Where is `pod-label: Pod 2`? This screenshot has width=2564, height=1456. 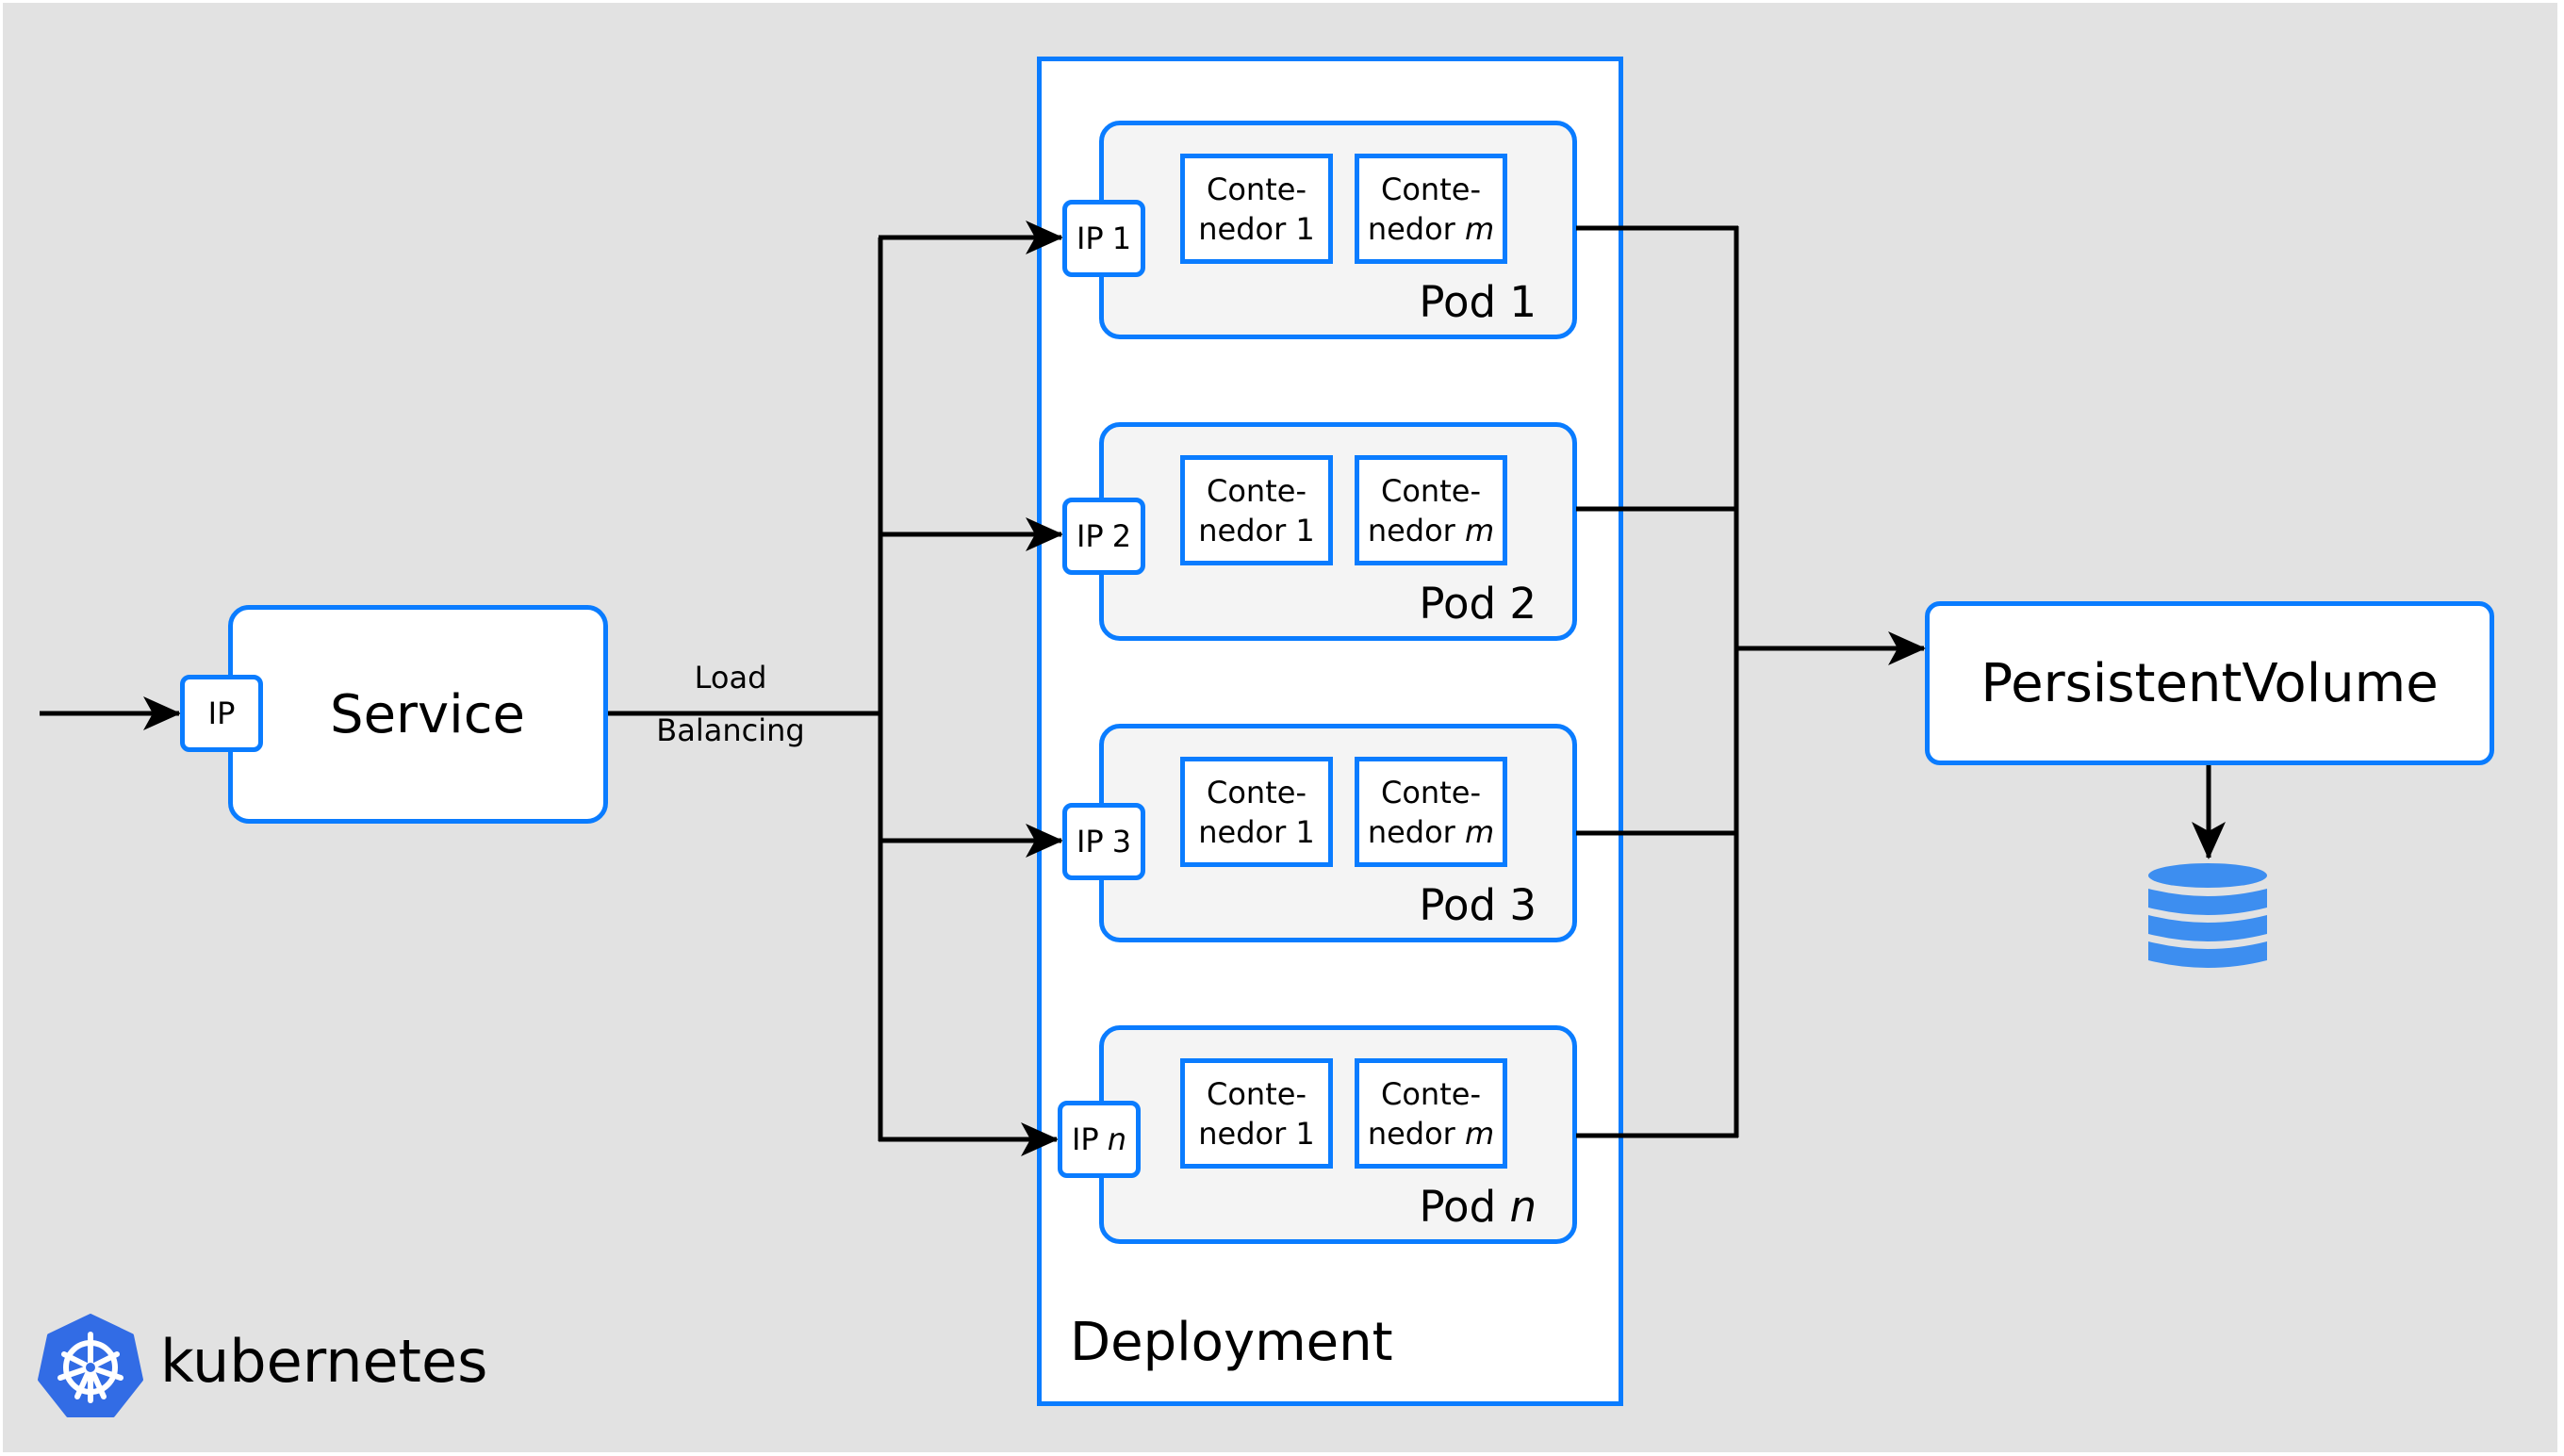
pod-label: Pod 2 is located at coordinates (1478, 604).